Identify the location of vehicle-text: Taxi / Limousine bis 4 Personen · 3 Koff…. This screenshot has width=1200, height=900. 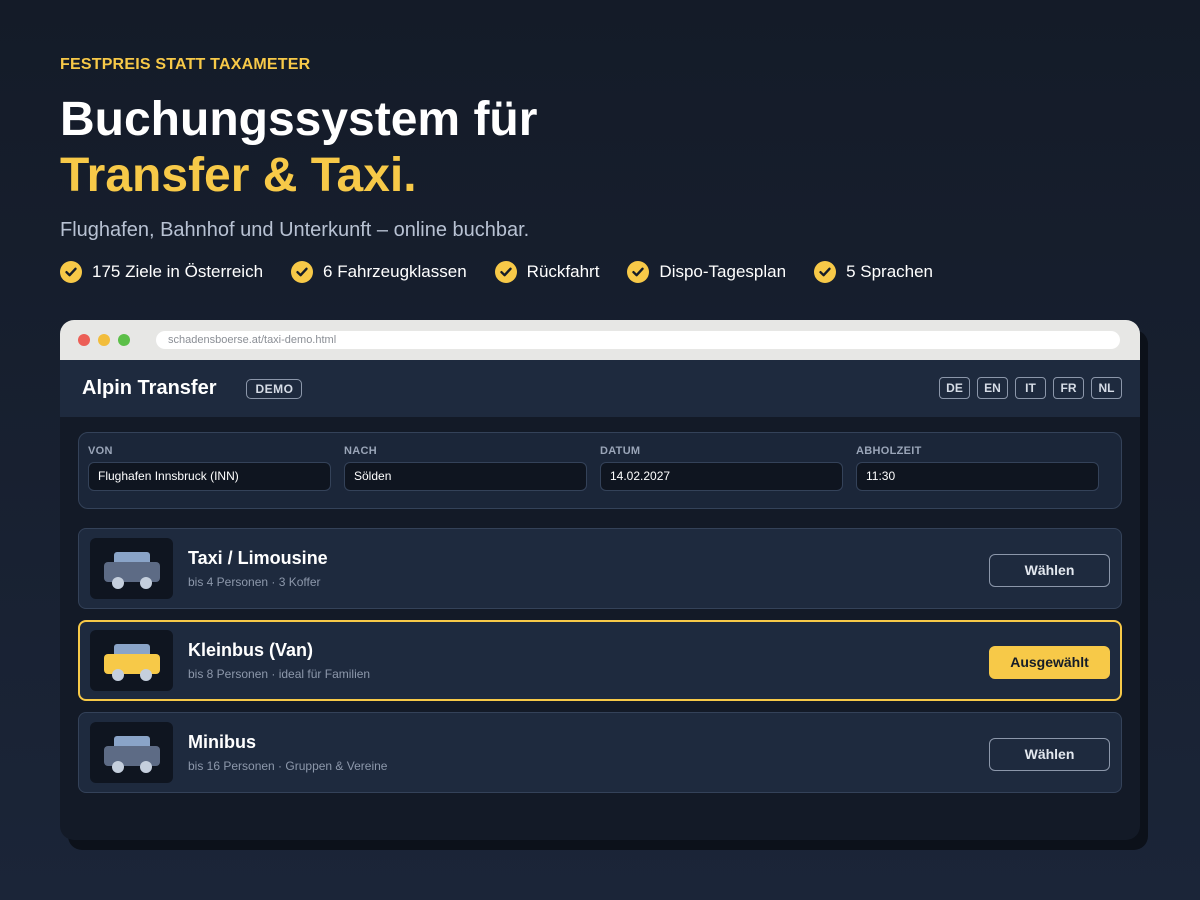
(258, 568).